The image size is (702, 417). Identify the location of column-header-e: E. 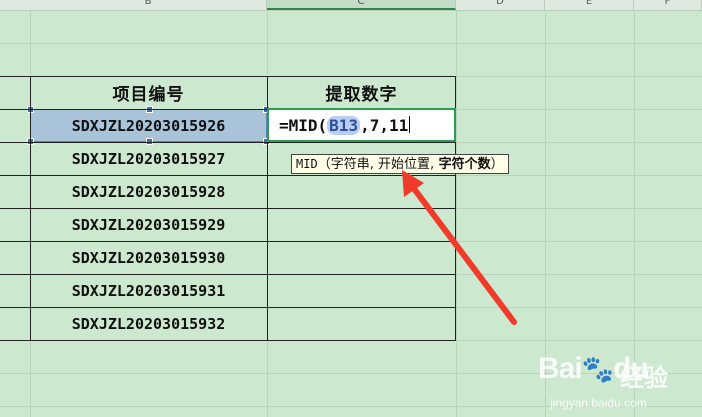
(589, 5).